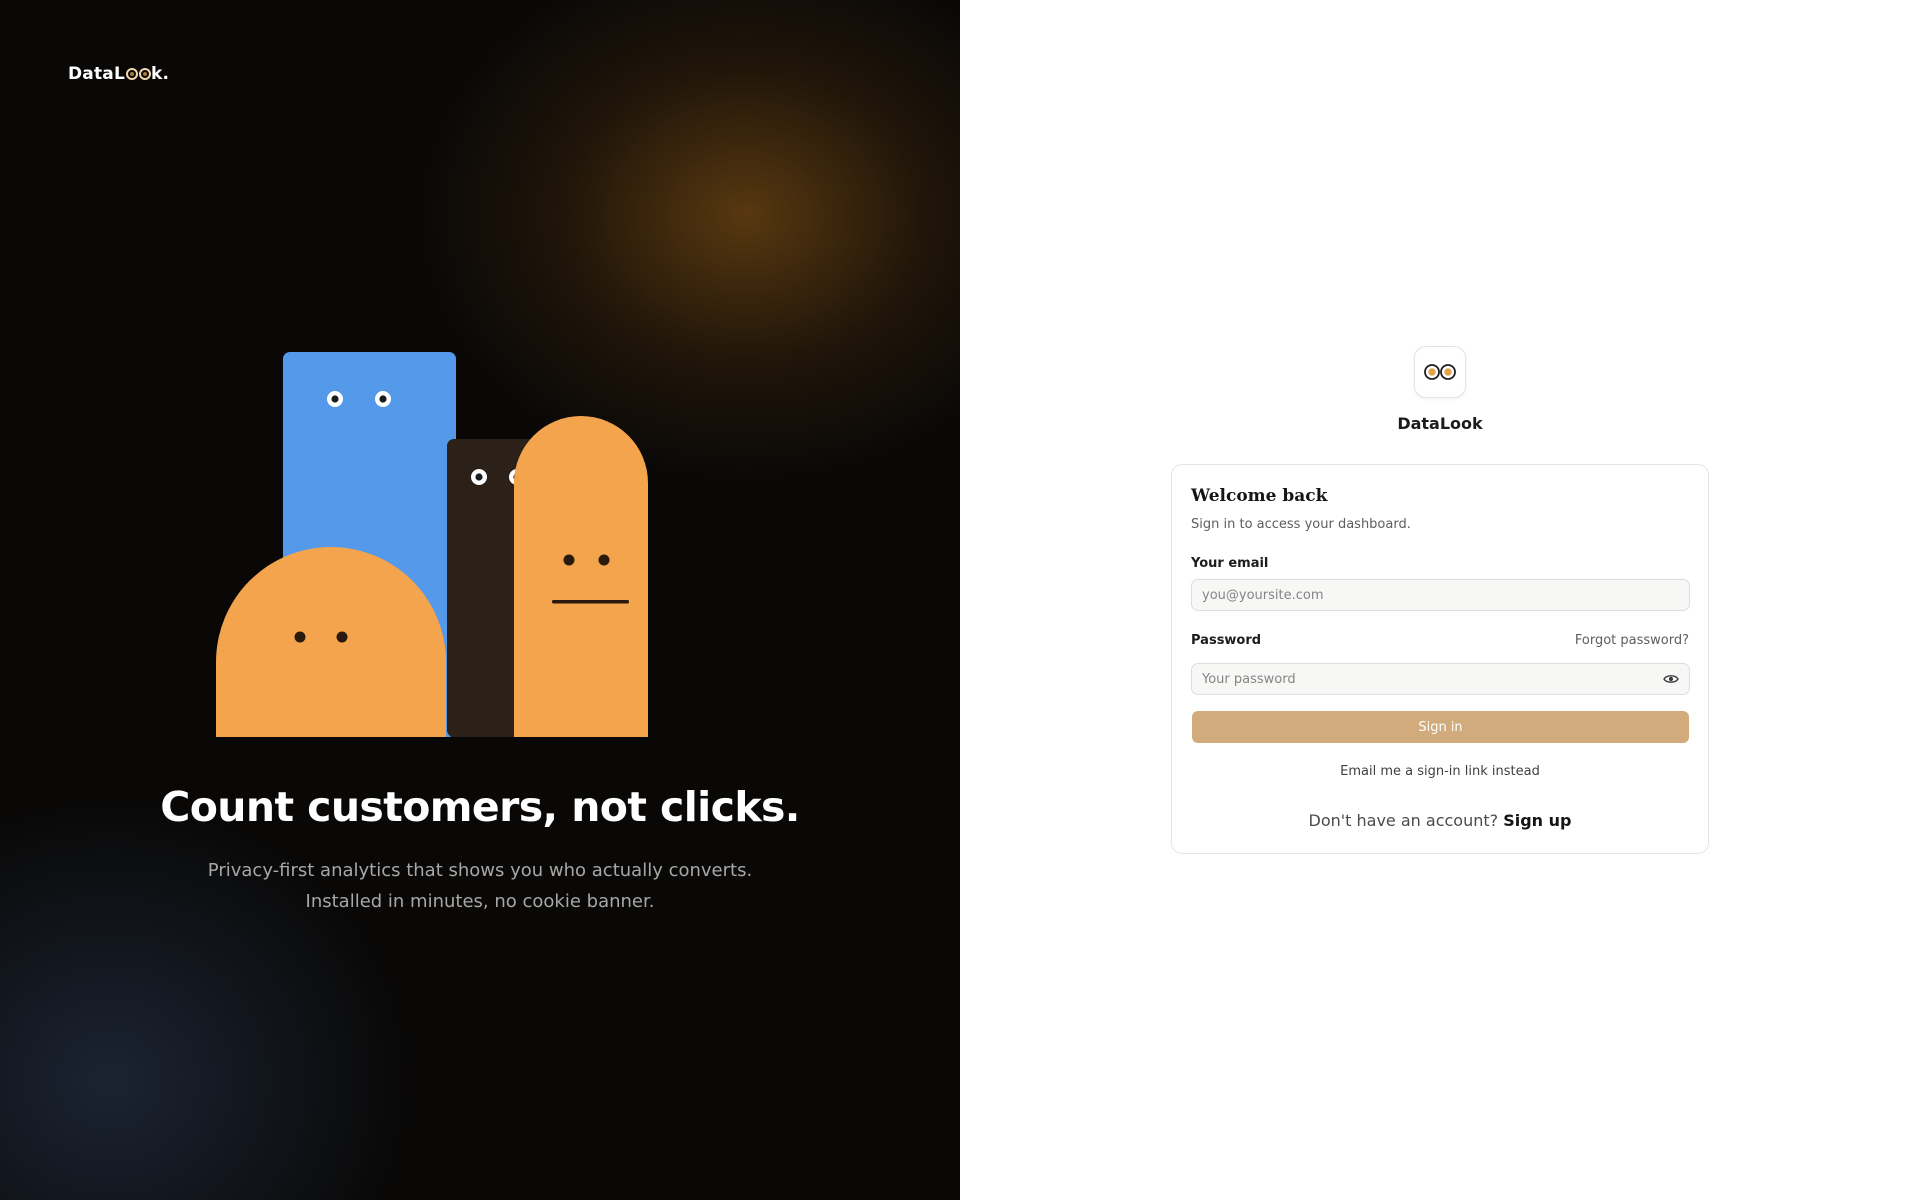 This screenshot has height=1200, width=1920. Describe the element at coordinates (1440, 423) in the screenshot. I see `app-name: DataLook` at that location.